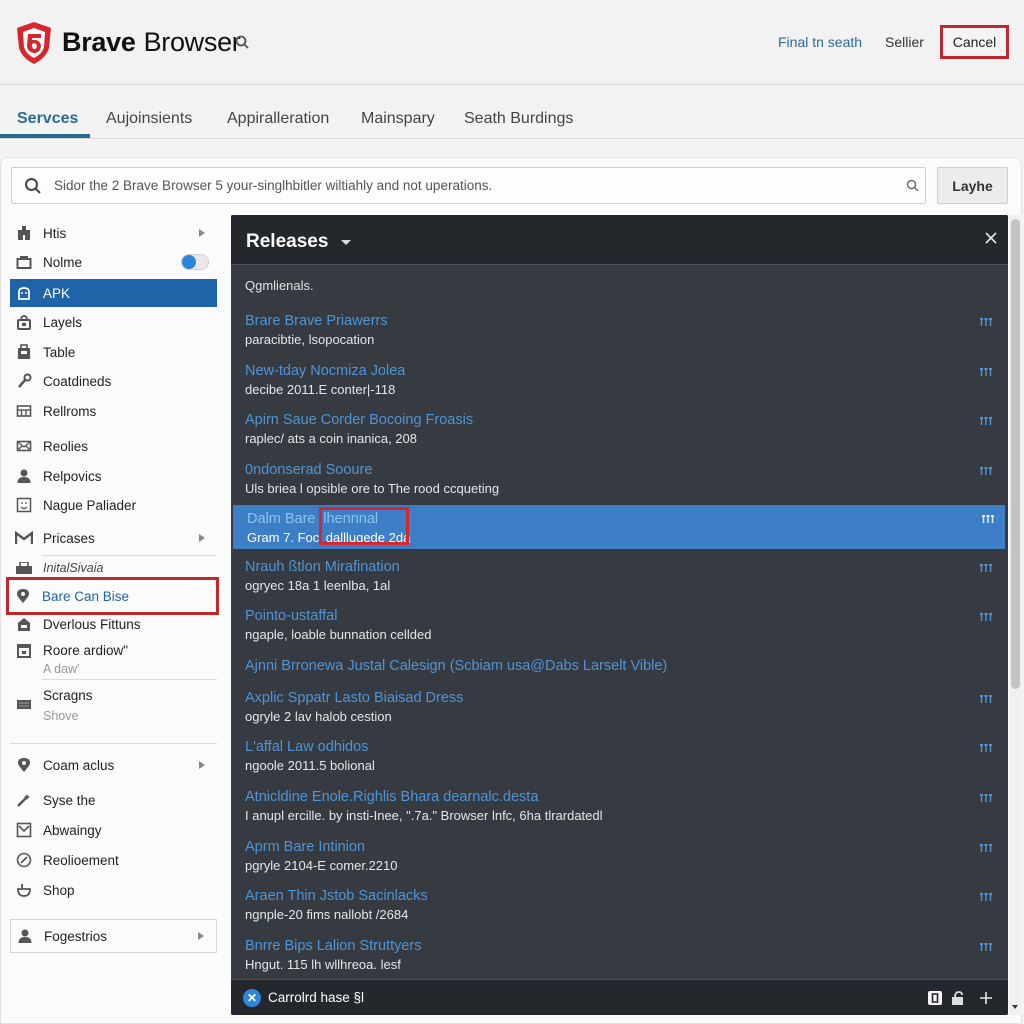 The width and height of the screenshot is (1024, 1024). I want to click on sidebar-item-label: Shop, so click(59, 890).